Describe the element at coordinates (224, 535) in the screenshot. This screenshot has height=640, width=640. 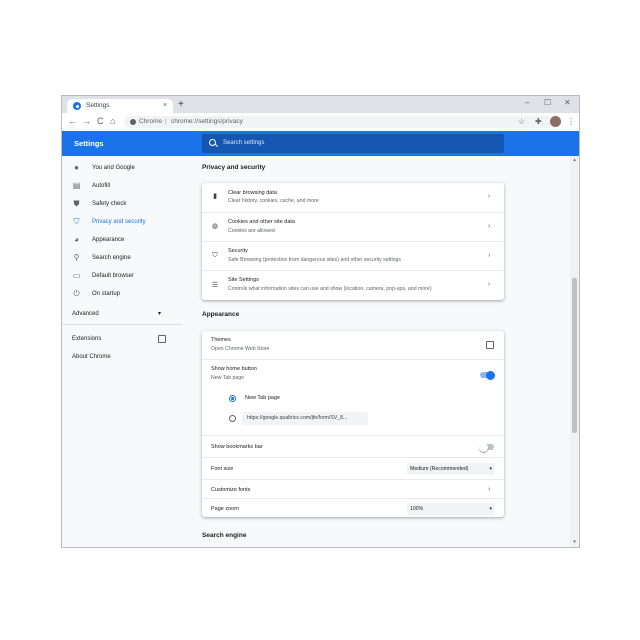
I see `search-engine-section-title: Search engine` at that location.